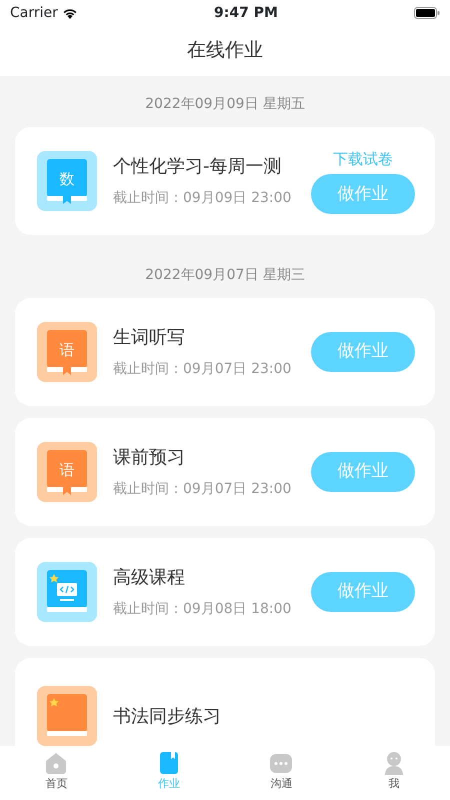 The image size is (450, 800). I want to click on homework-title: 课前预习, so click(149, 458).